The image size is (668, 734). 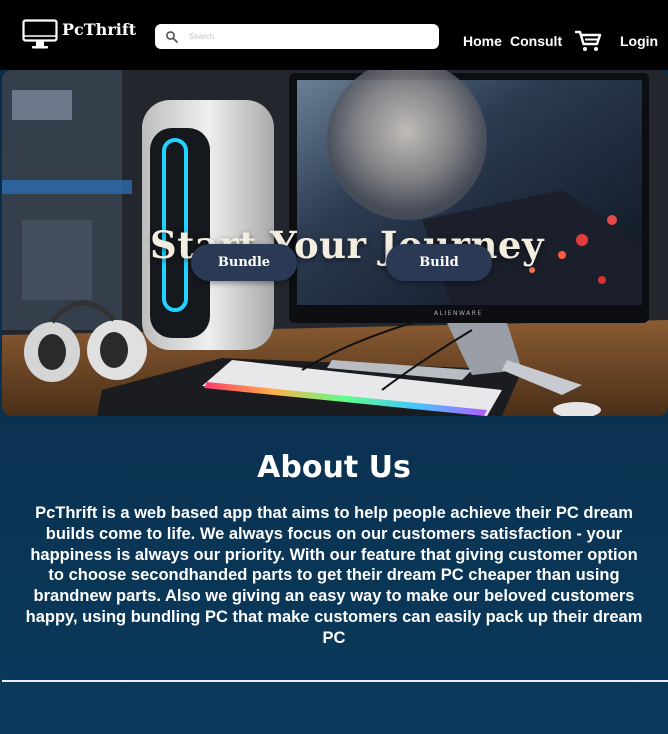 I want to click on brand-logo: PcThrift, so click(x=79, y=34).